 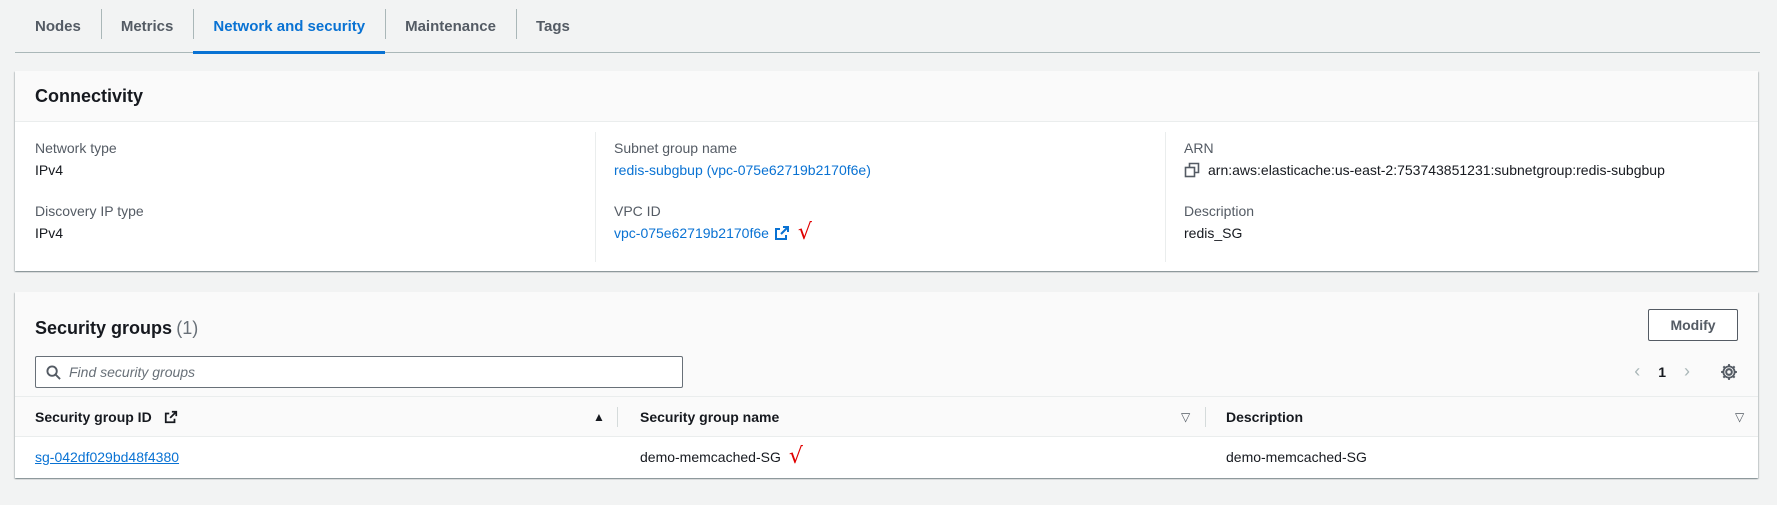 I want to click on sort-ascending-icon: ▲, so click(x=599, y=417).